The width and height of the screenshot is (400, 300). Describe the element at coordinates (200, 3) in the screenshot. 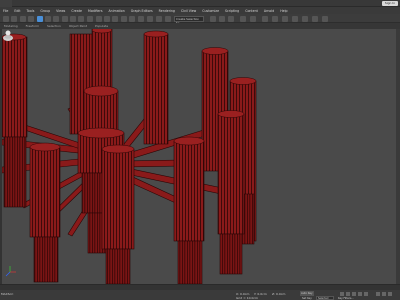

I see `title-bar: Sign In` at that location.